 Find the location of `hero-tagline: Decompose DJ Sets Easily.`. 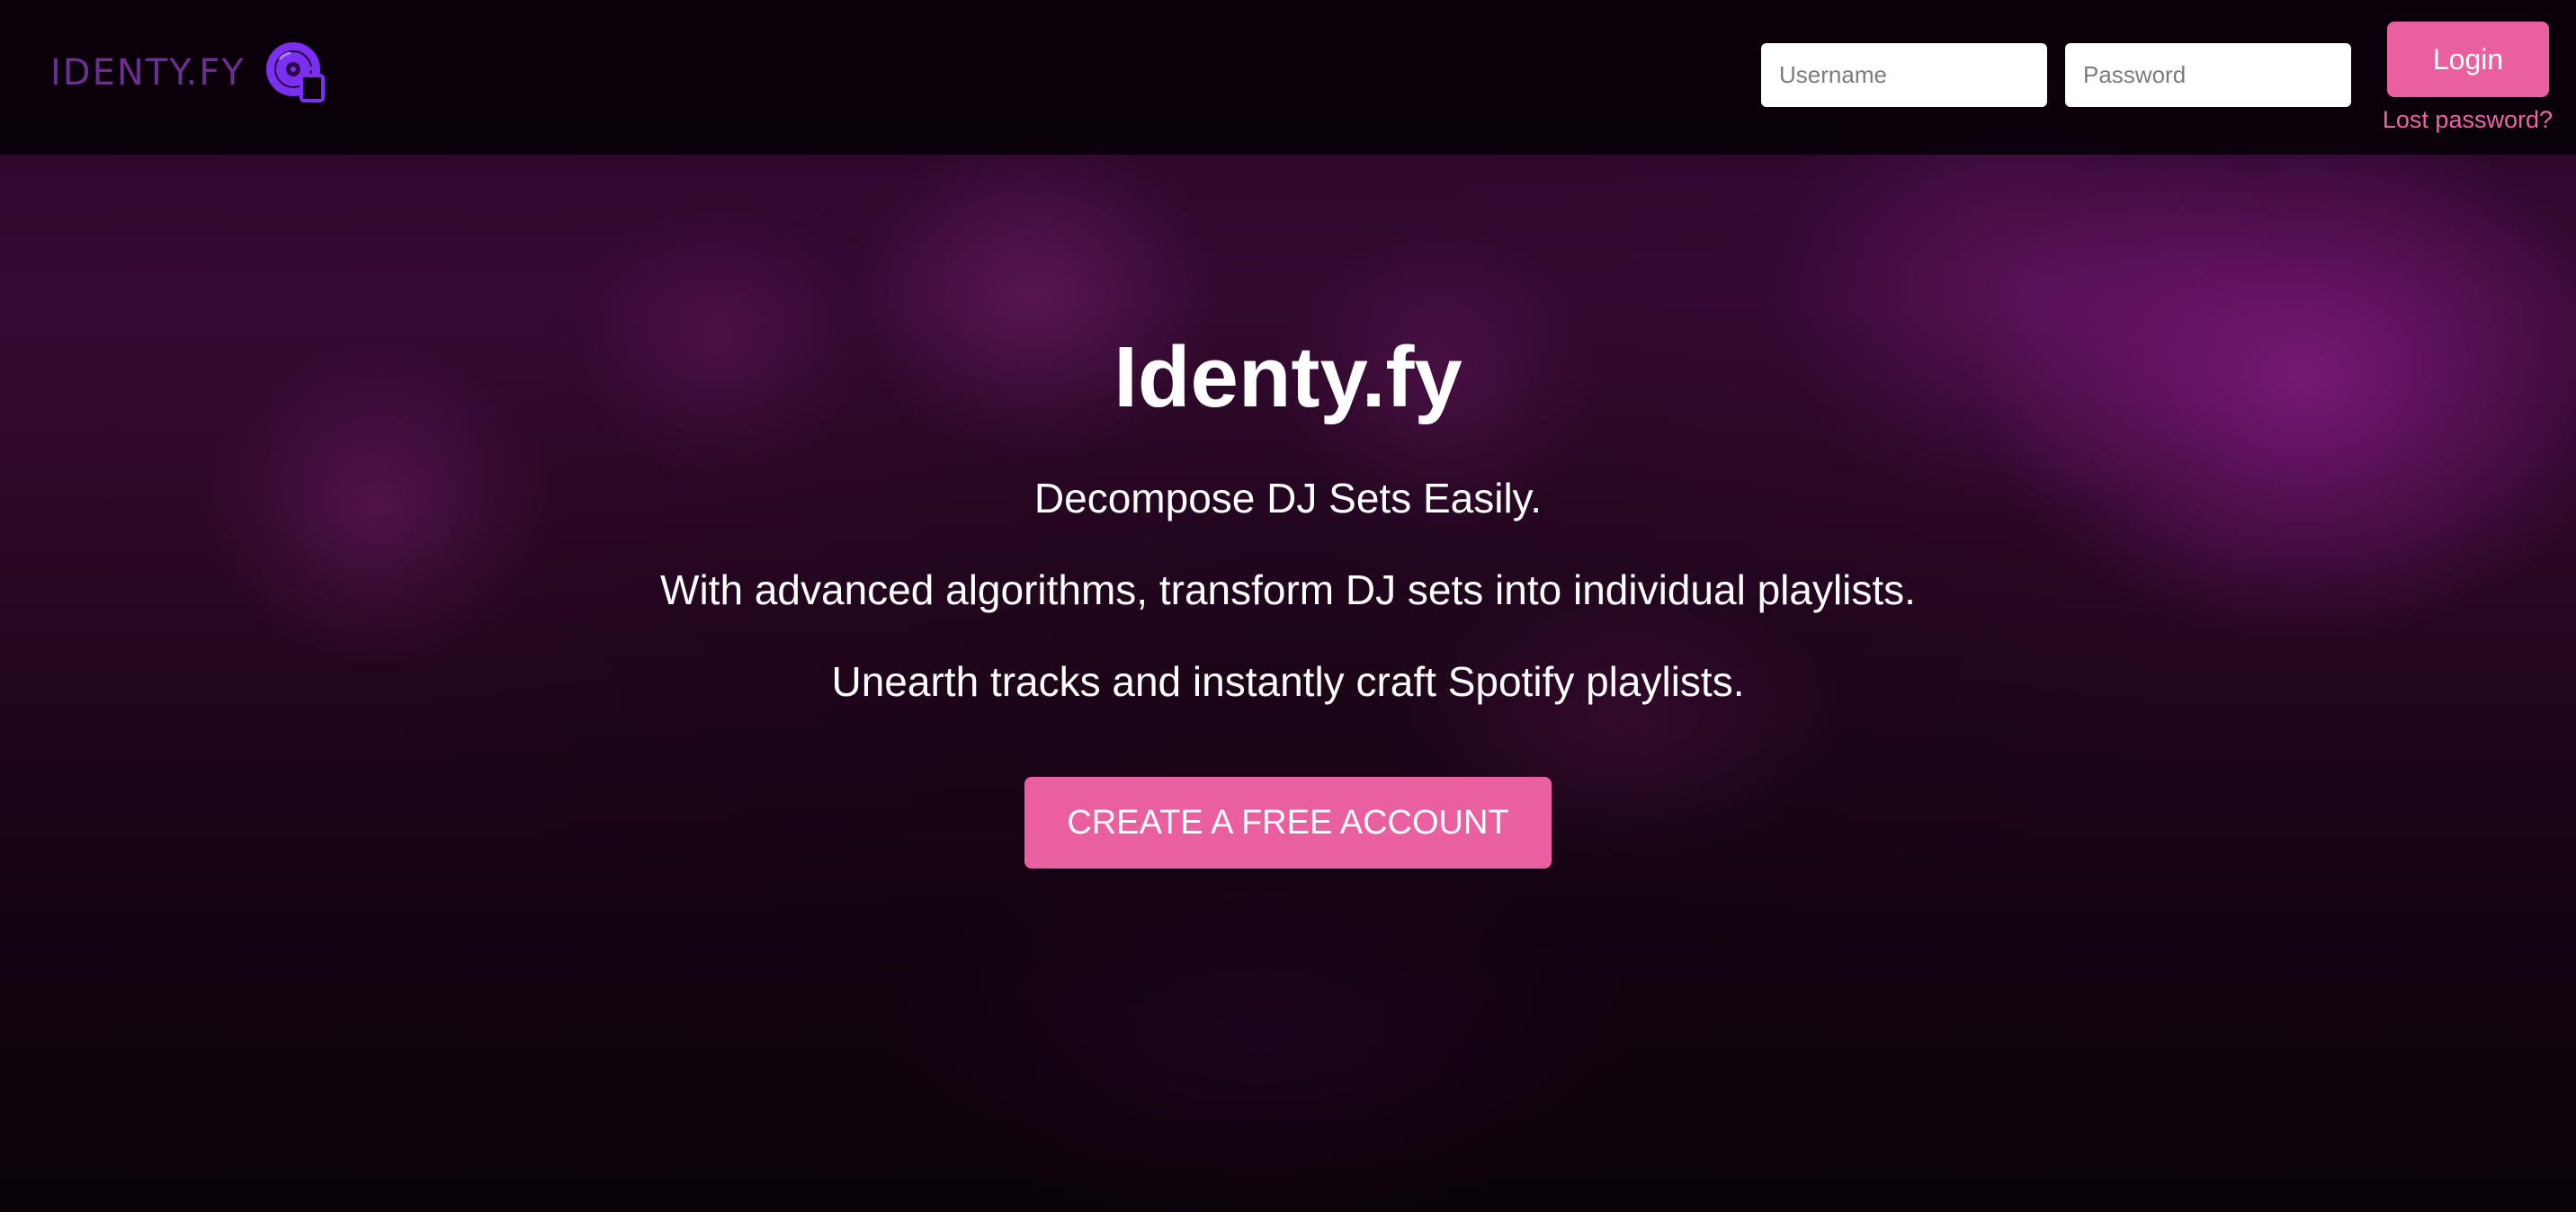

hero-tagline: Decompose DJ Sets Easily. is located at coordinates (1288, 498).